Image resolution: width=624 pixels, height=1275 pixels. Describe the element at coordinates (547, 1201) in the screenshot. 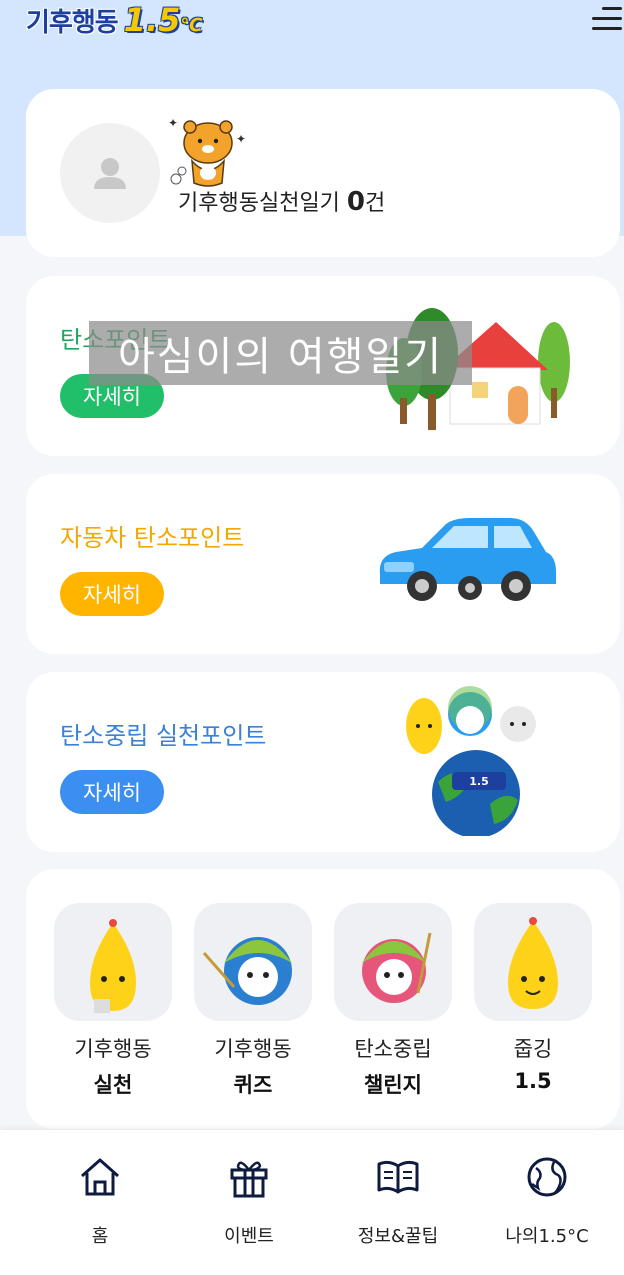

I see `nav-item-my: 나의1.5°C` at that location.